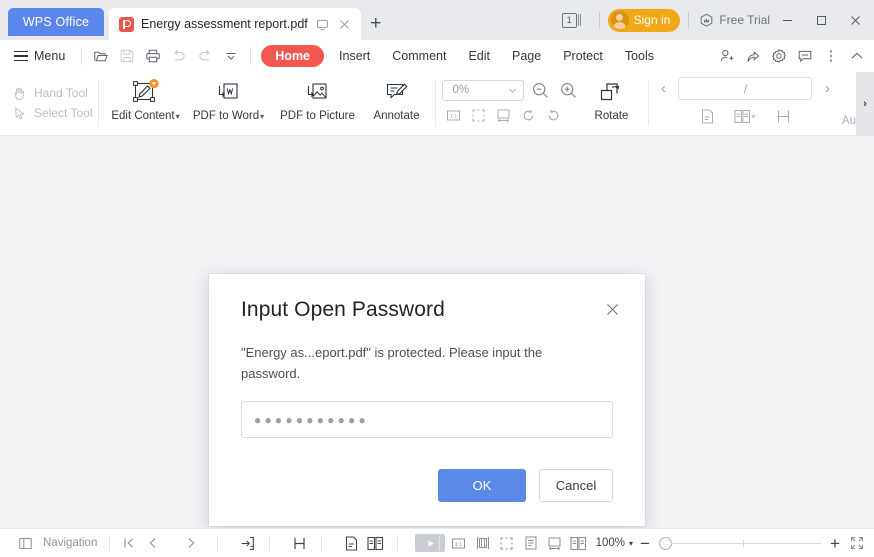  What do you see at coordinates (835, 543) in the screenshot?
I see `zoom-in-button: +` at bounding box center [835, 543].